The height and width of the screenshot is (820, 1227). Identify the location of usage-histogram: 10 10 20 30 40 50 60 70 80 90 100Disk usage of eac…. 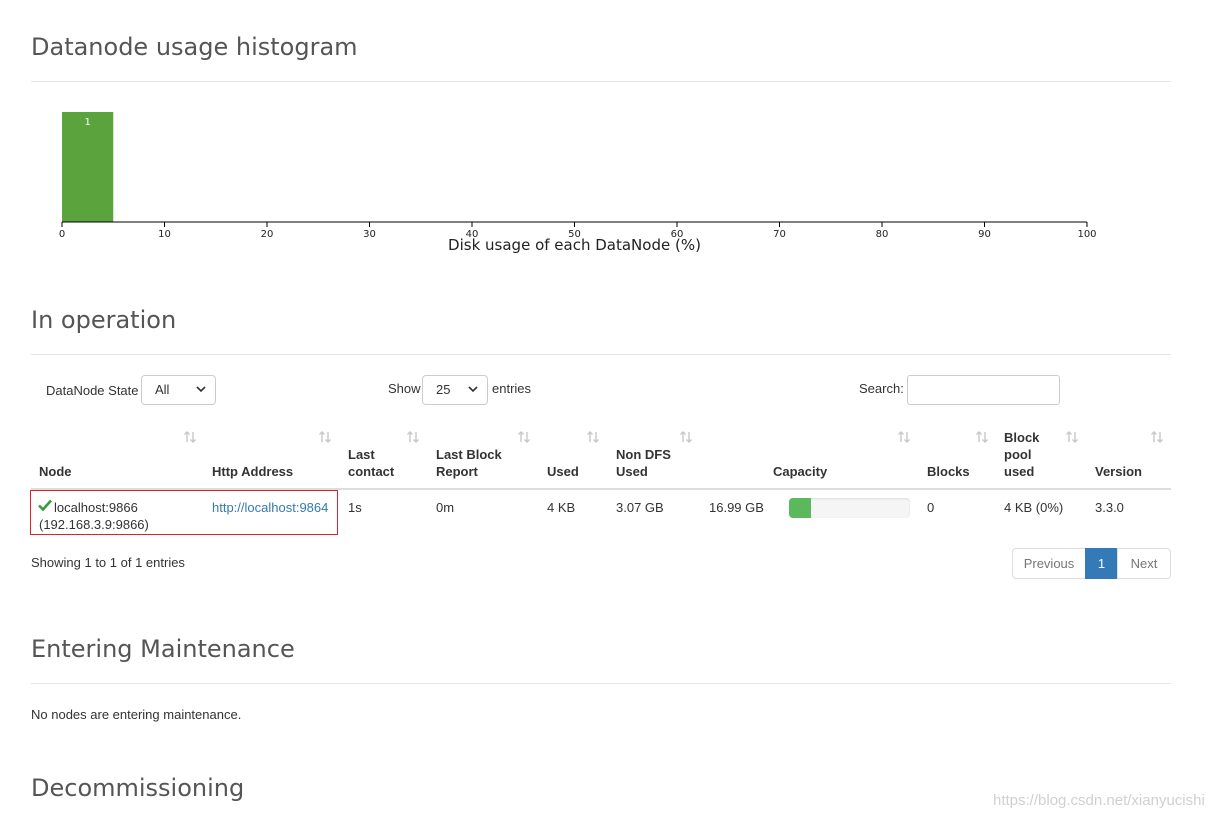
(578, 183).